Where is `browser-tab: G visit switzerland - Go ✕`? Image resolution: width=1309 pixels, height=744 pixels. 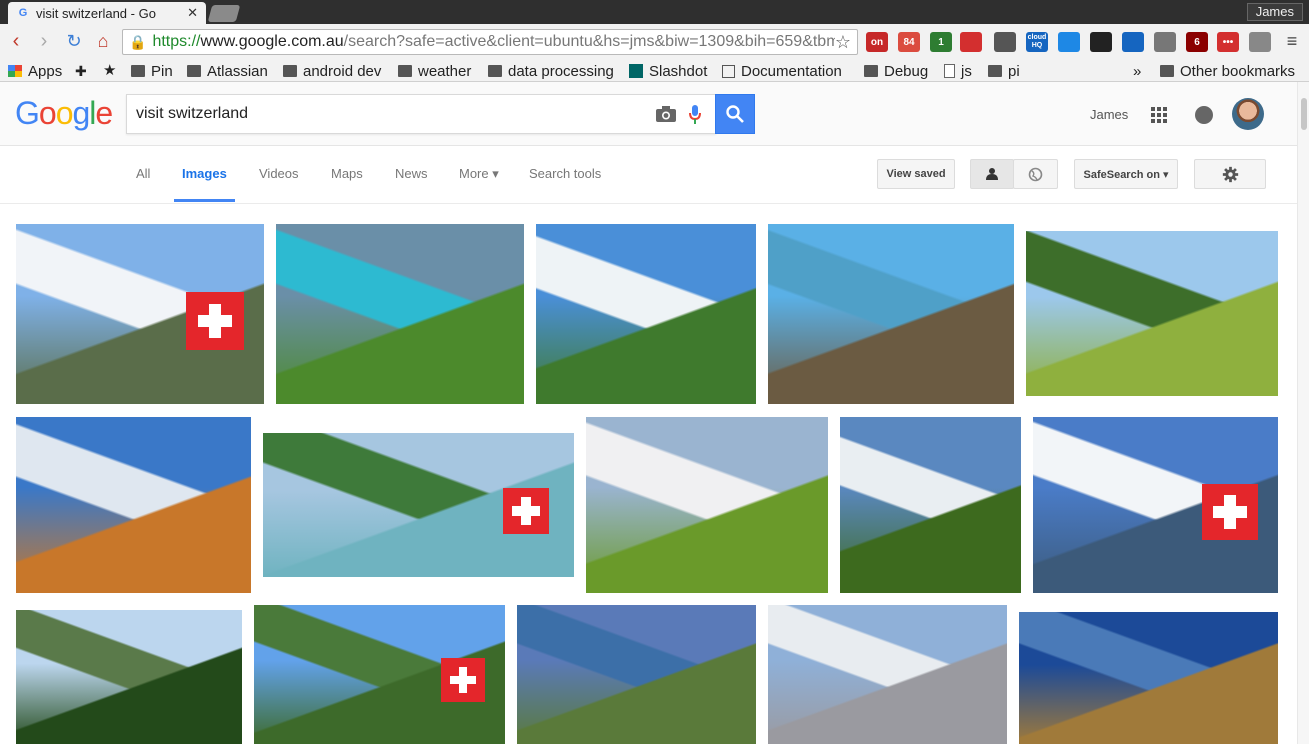
browser-tab: G visit switzerland - Go ✕ is located at coordinates (107, 13).